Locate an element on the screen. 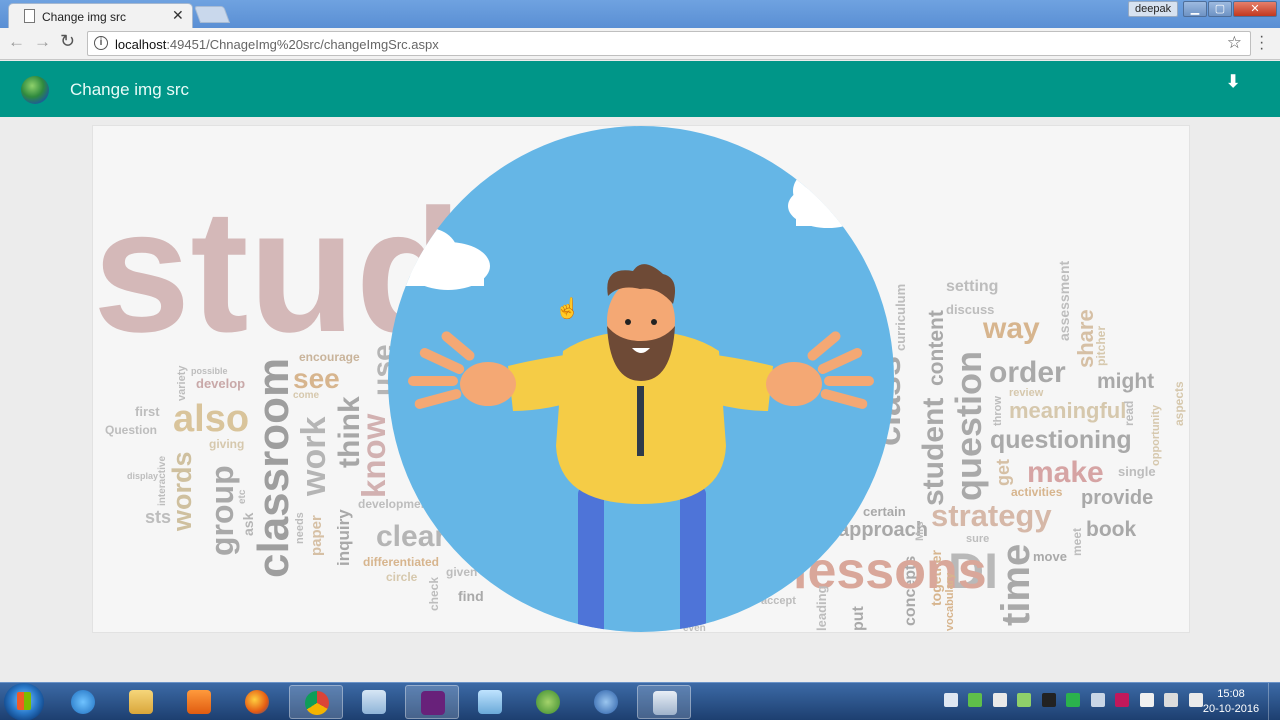 The image size is (1280, 720). reload-icon: ↻ is located at coordinates (67, 41).